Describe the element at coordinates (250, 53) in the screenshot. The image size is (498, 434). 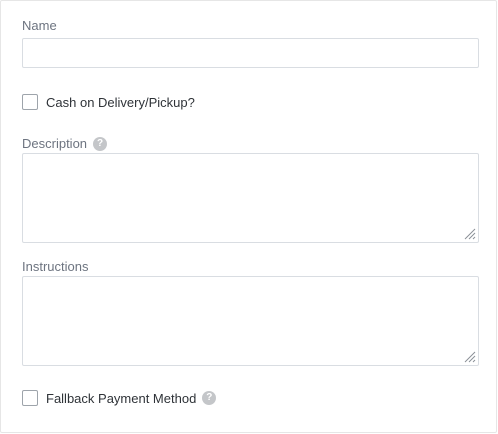
I see `name-input` at that location.